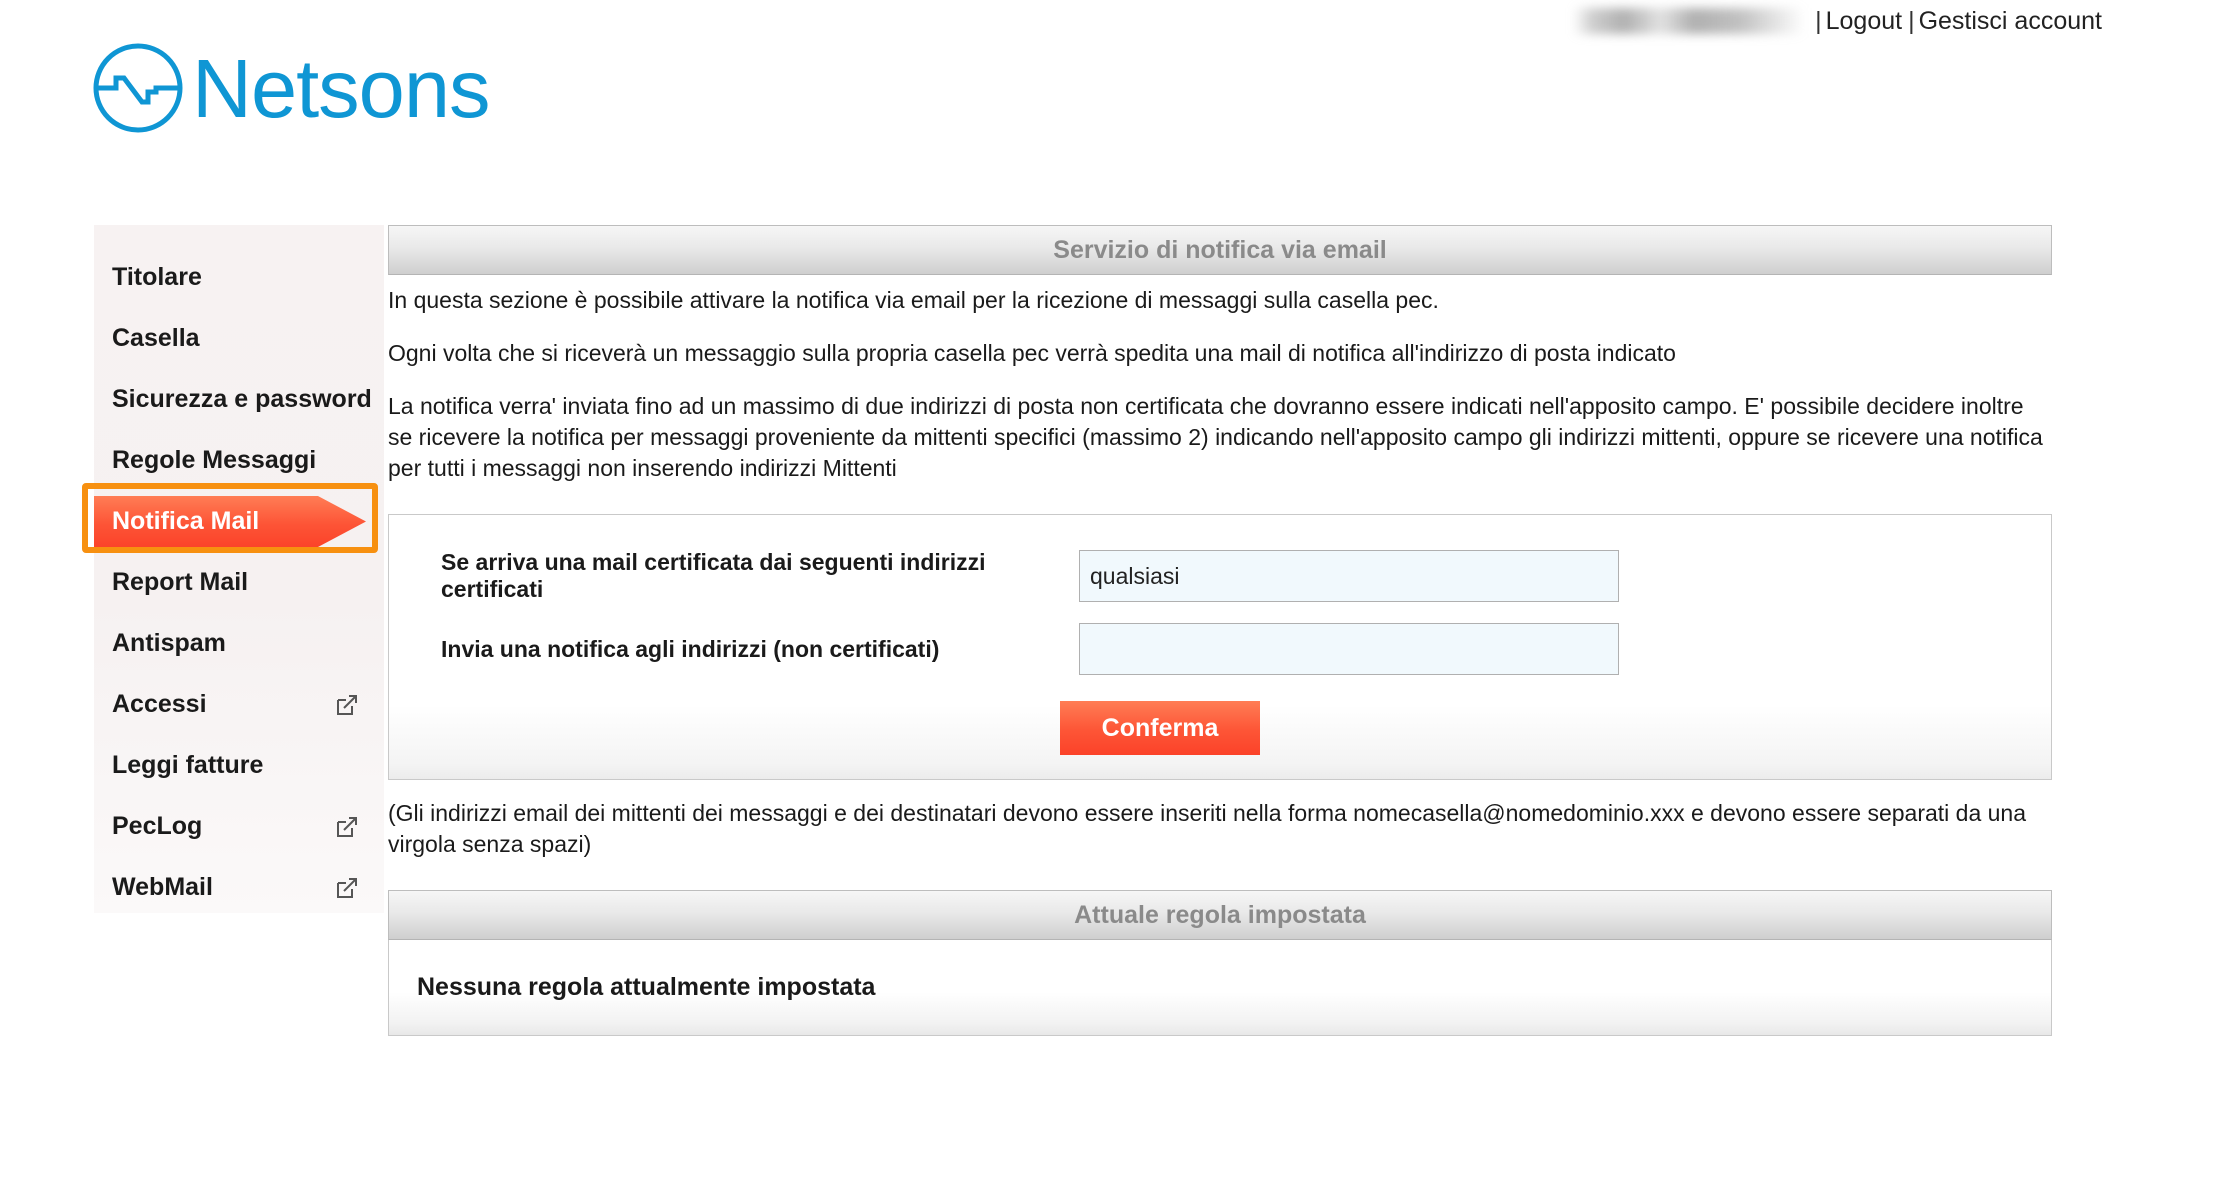  What do you see at coordinates (169, 643) in the screenshot?
I see `sidebar-item-label: Antispam` at bounding box center [169, 643].